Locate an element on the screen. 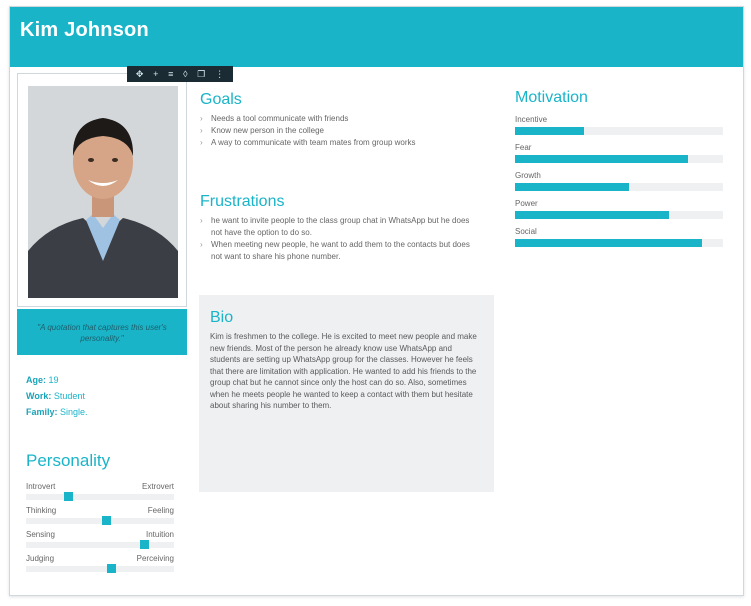 The image size is (751, 606). photo-frame is located at coordinates (102, 190).